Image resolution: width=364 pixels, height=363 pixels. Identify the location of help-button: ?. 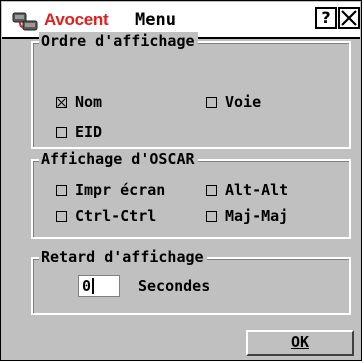
(326, 18).